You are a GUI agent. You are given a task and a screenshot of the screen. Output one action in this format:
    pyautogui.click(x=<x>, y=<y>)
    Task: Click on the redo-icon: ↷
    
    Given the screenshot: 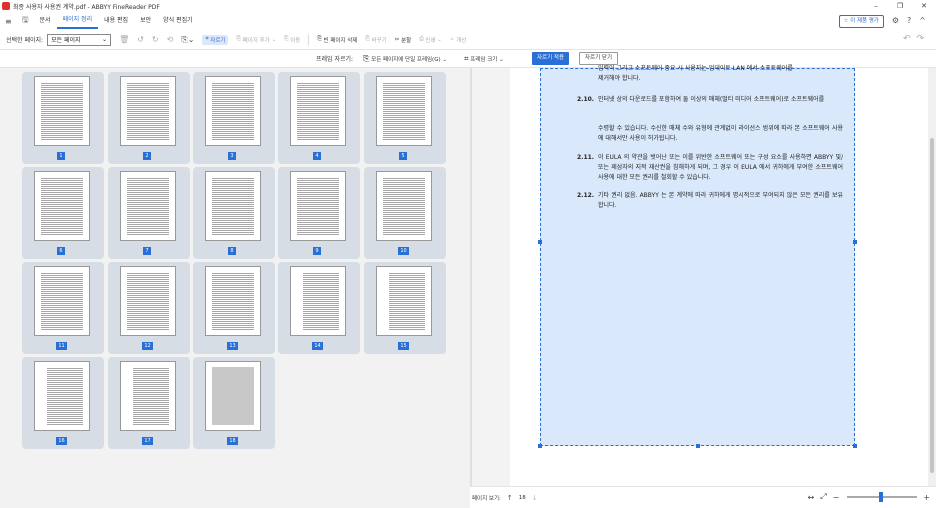 What is the action you would take?
    pyautogui.click(x=920, y=39)
    